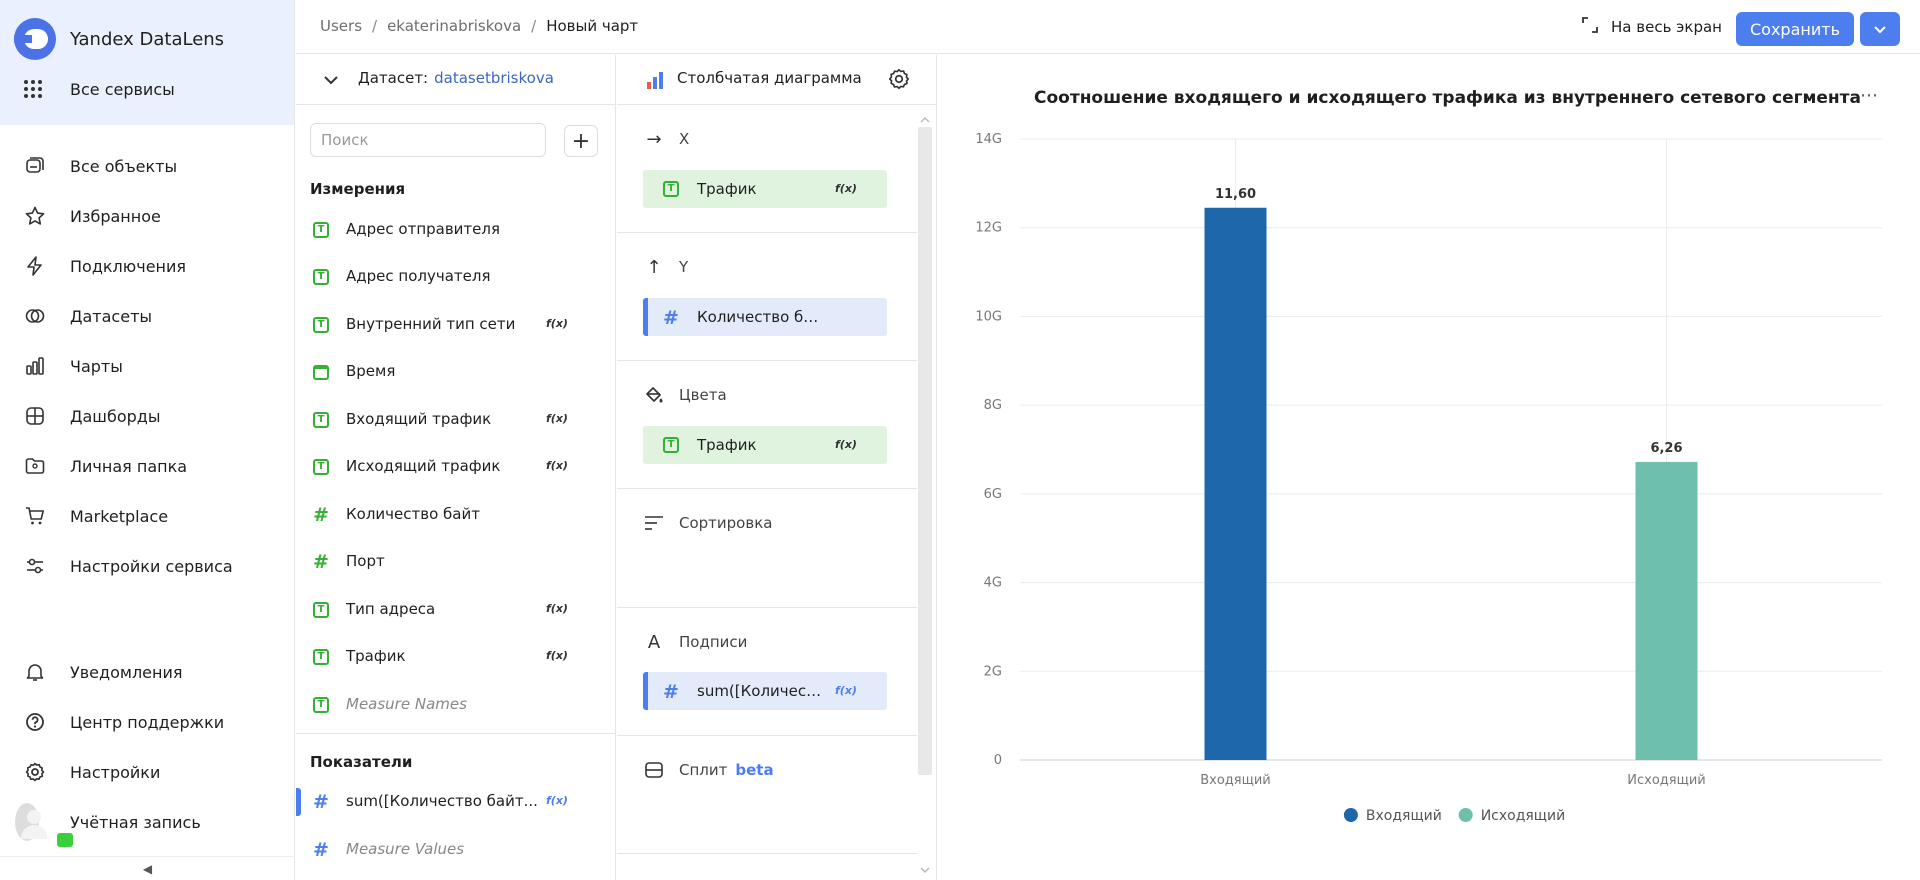  I want to click on bar-chart-icon, so click(655, 82).